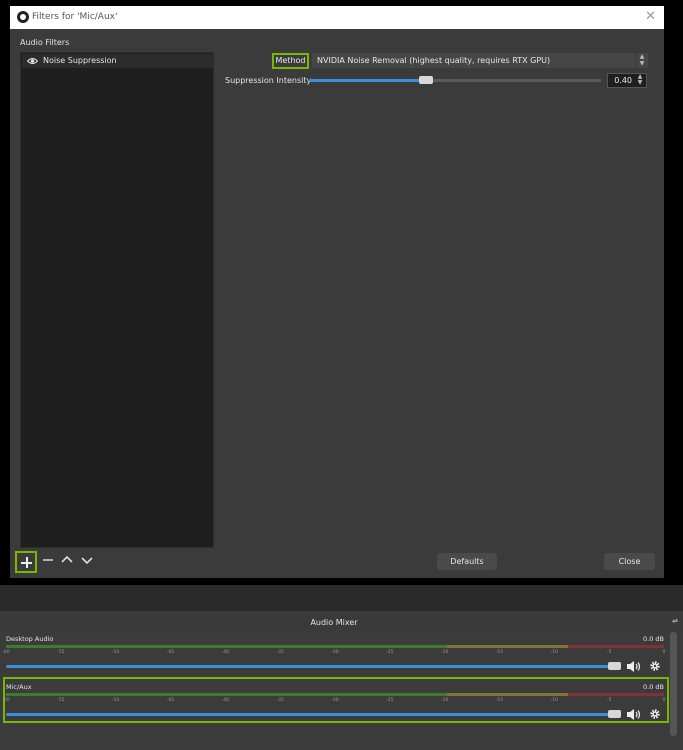 The image size is (683, 750). What do you see at coordinates (32, 61) in the screenshot?
I see `eye-icon` at bounding box center [32, 61].